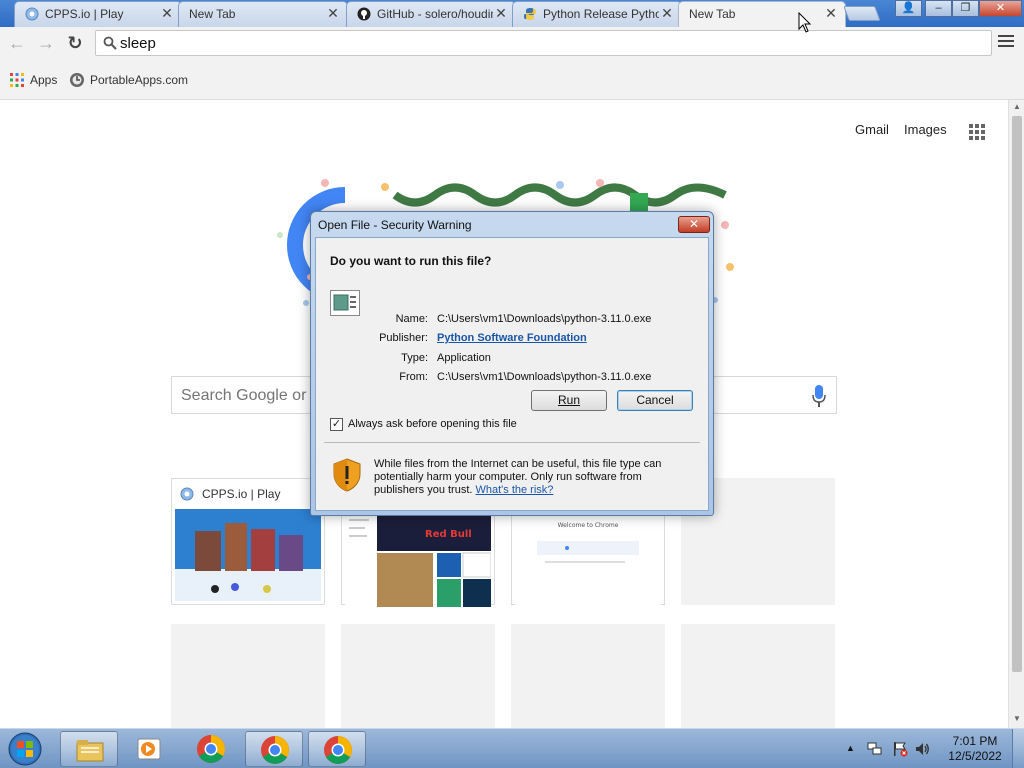 This screenshot has width=1024, height=768. Describe the element at coordinates (435, 14) in the screenshot. I see `tab-title: GitHub - solero/houdini` at that location.